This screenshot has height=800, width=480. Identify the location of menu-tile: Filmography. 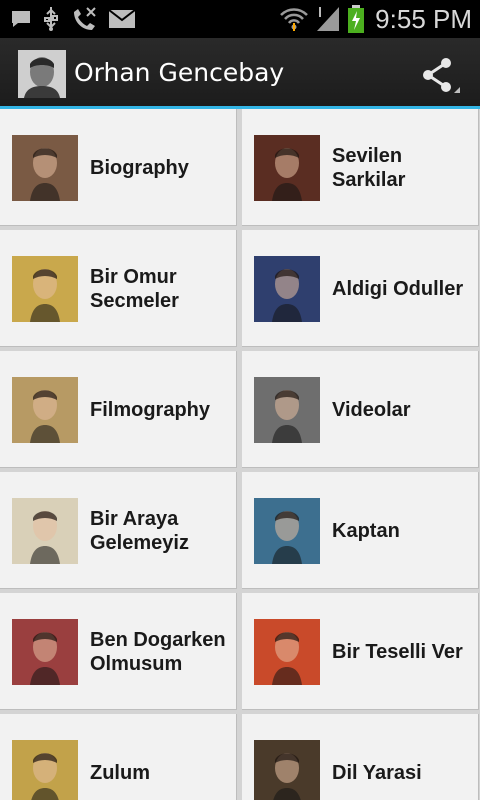
(118, 409).